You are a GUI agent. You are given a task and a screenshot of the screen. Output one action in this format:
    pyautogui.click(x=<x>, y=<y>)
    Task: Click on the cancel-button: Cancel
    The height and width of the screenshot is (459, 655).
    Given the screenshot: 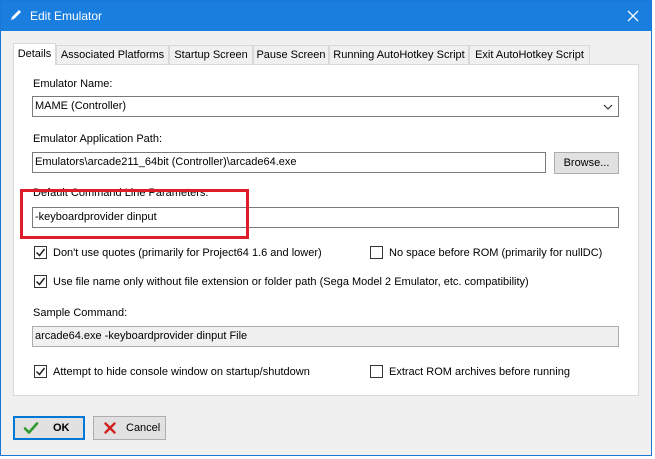 What is the action you would take?
    pyautogui.click(x=129, y=428)
    